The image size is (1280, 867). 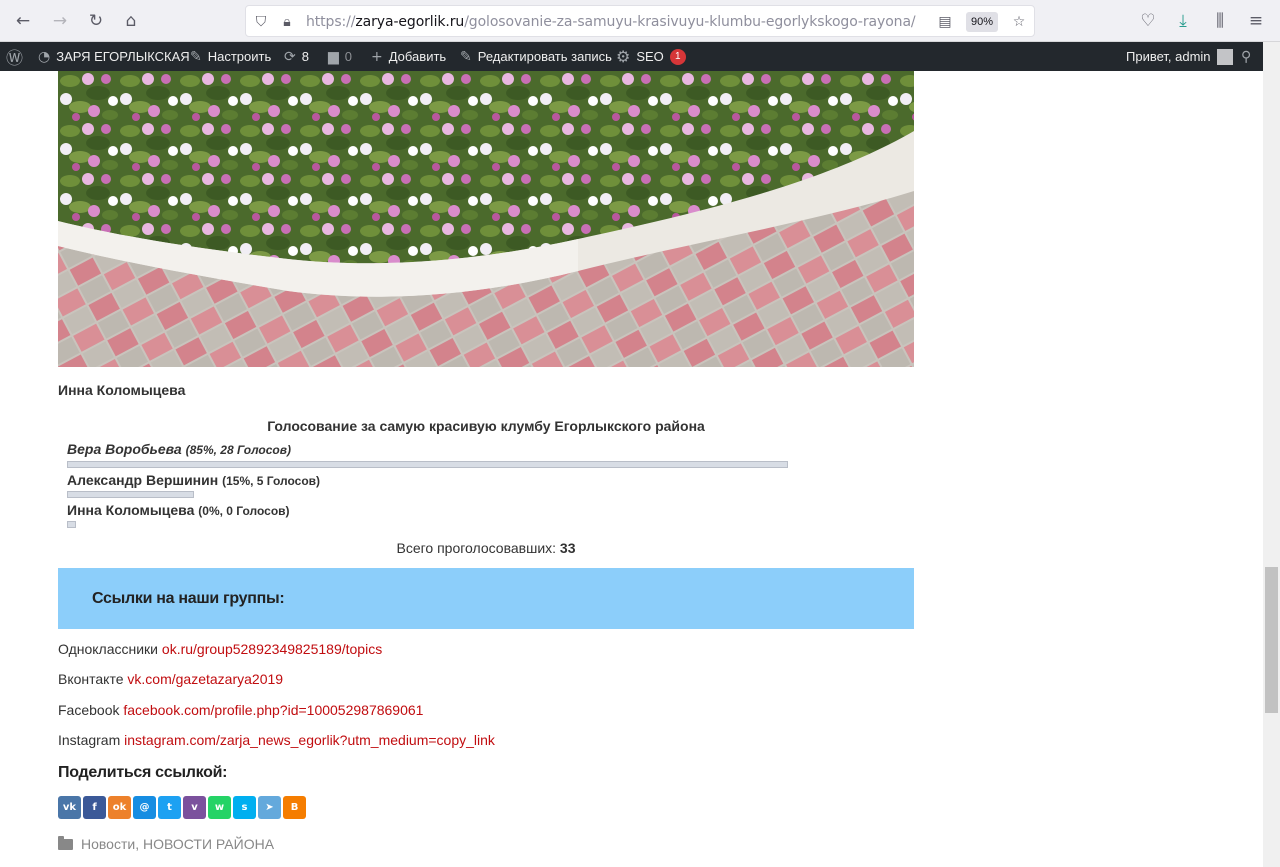 I want to click on account-menu: Привет, admin, so click(x=1179, y=56).